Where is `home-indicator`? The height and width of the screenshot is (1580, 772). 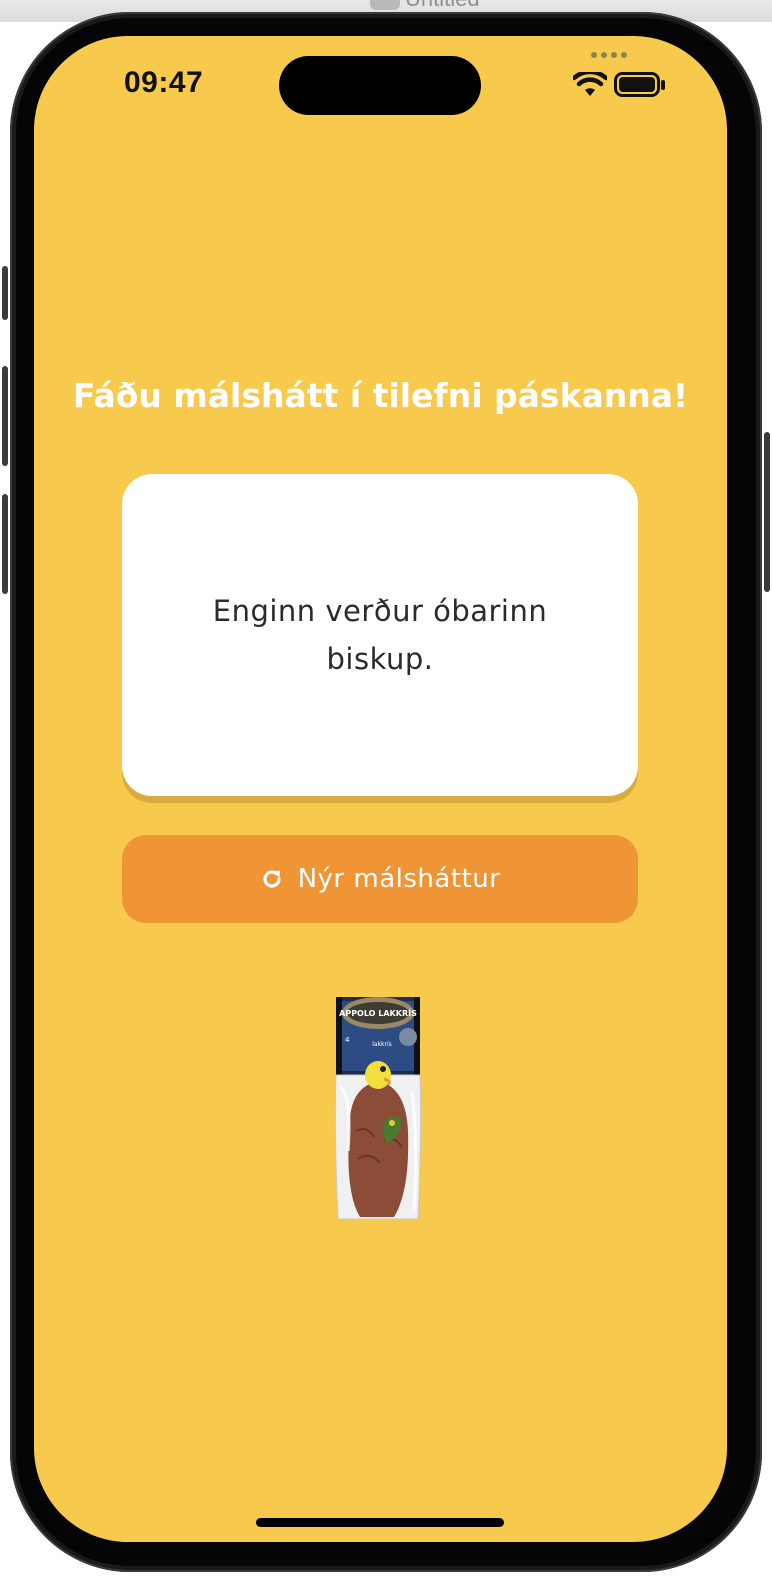 home-indicator is located at coordinates (380, 1522).